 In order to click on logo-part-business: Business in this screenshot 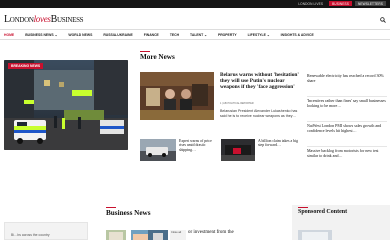, I will do `click(67, 19)`.